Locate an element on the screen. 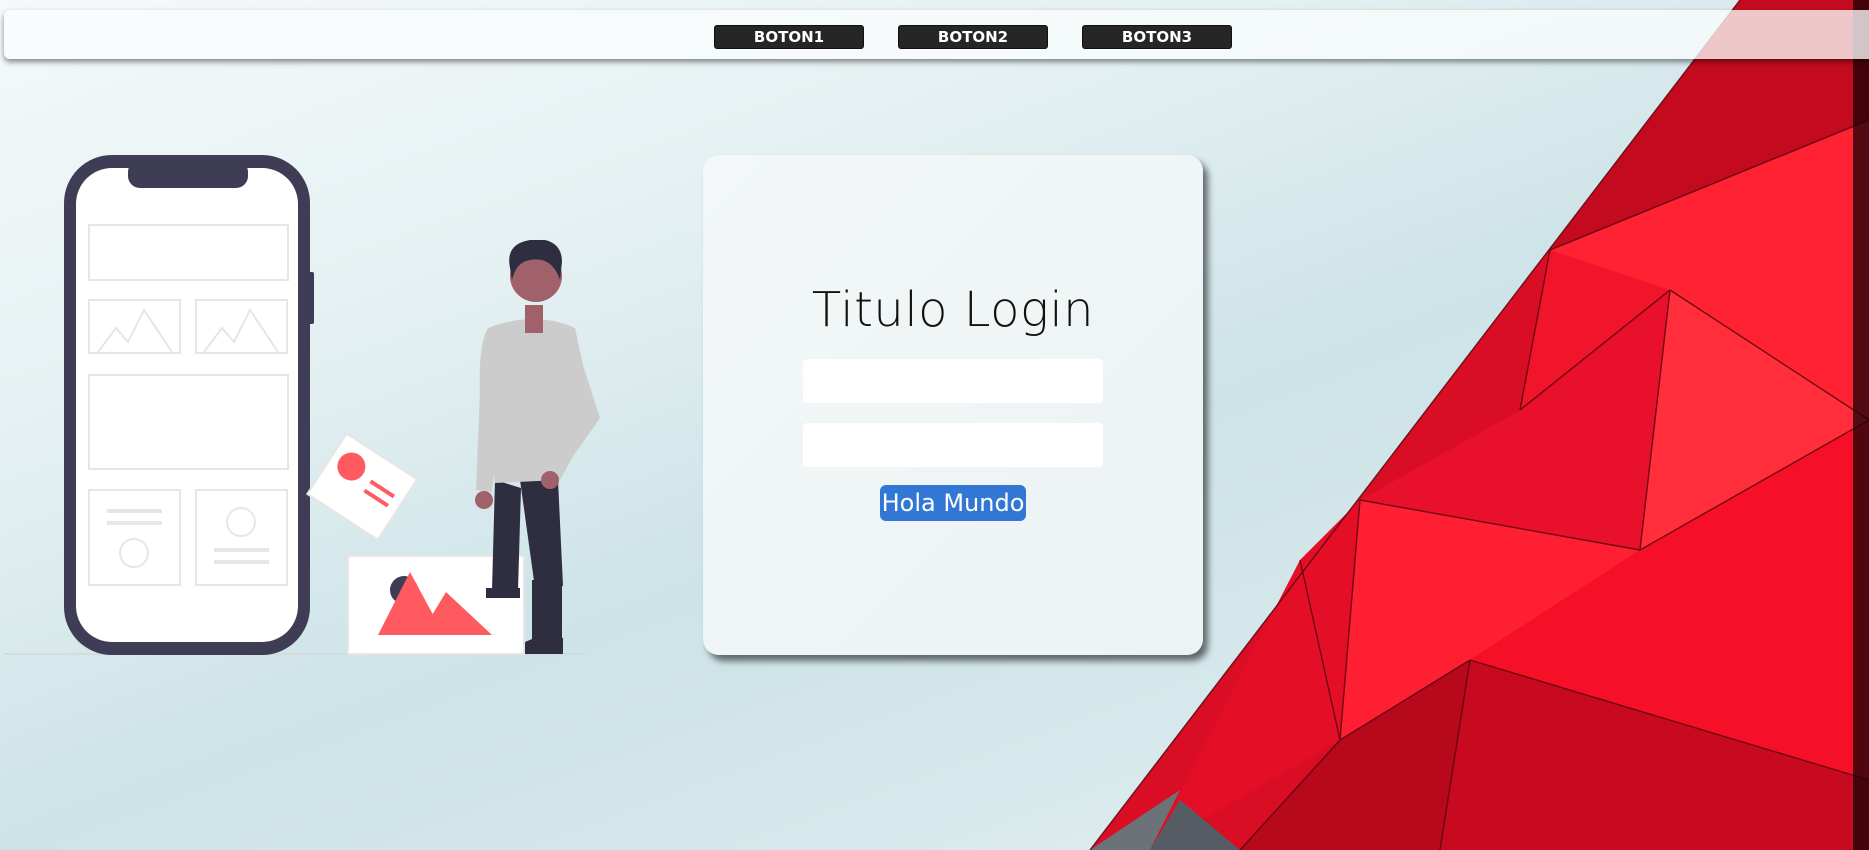  password-input is located at coordinates (953, 445).